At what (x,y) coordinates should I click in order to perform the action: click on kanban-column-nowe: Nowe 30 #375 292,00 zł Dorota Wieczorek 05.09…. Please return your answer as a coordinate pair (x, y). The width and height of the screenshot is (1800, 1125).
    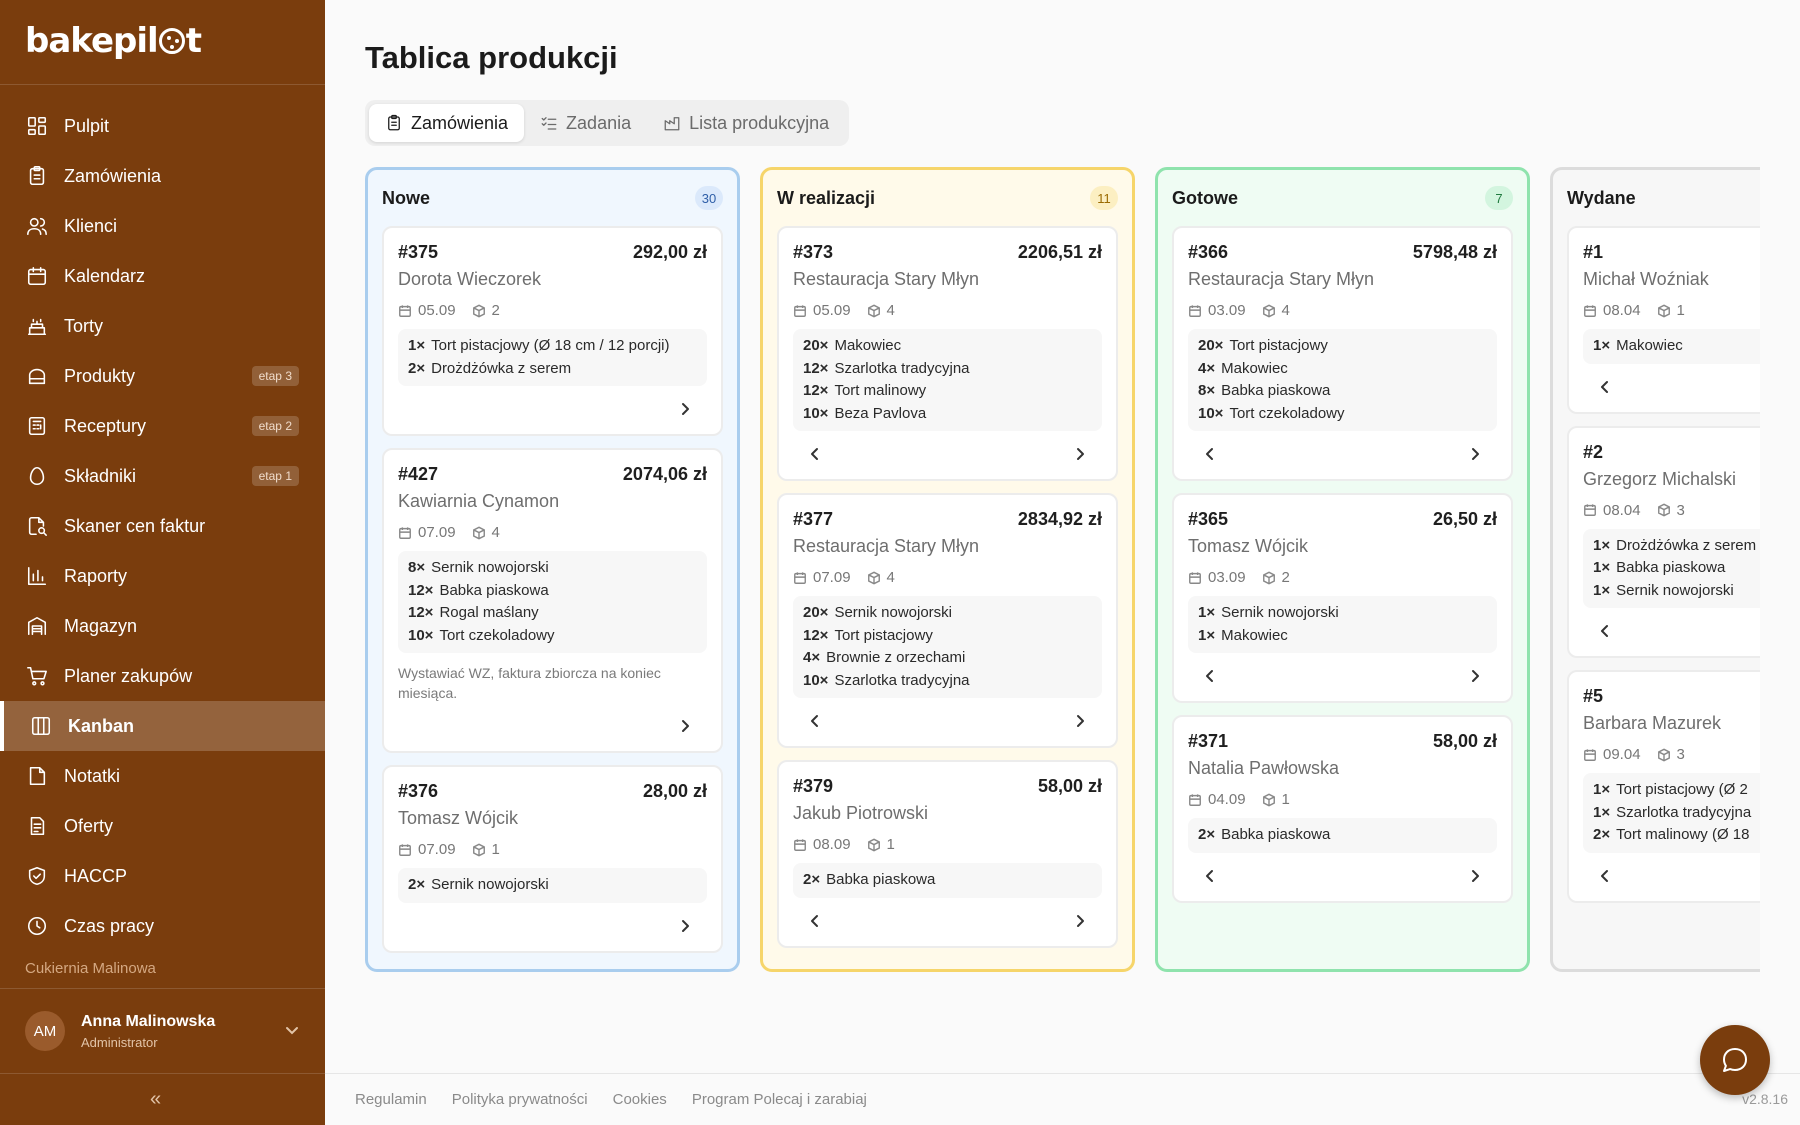
    Looking at the image, I should click on (552, 569).